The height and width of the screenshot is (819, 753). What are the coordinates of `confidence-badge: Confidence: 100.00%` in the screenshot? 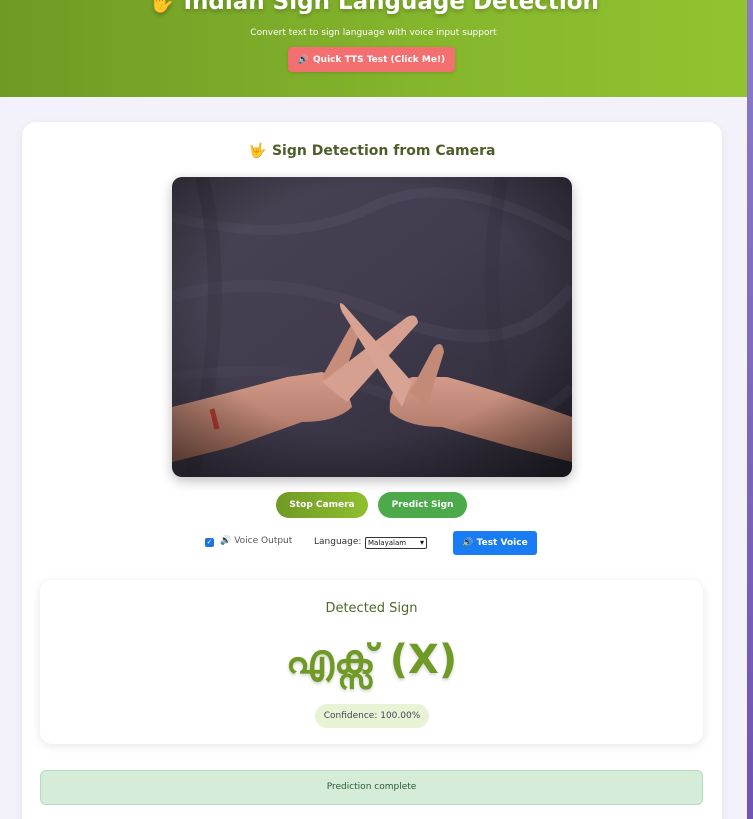 It's located at (372, 716).